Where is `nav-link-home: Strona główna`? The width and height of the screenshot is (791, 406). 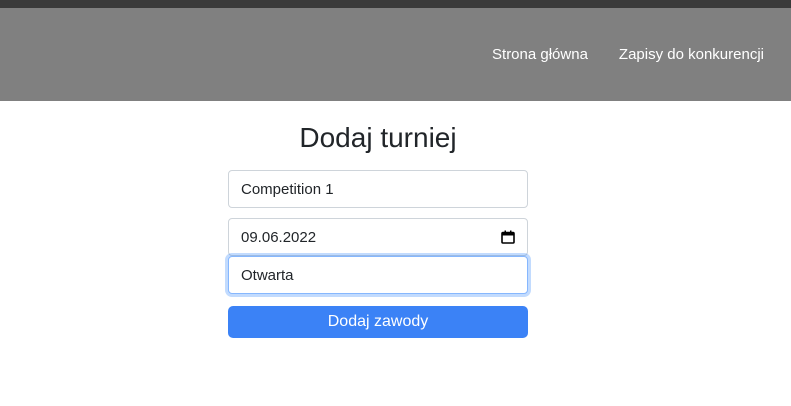
nav-link-home: Strona główna is located at coordinates (540, 55).